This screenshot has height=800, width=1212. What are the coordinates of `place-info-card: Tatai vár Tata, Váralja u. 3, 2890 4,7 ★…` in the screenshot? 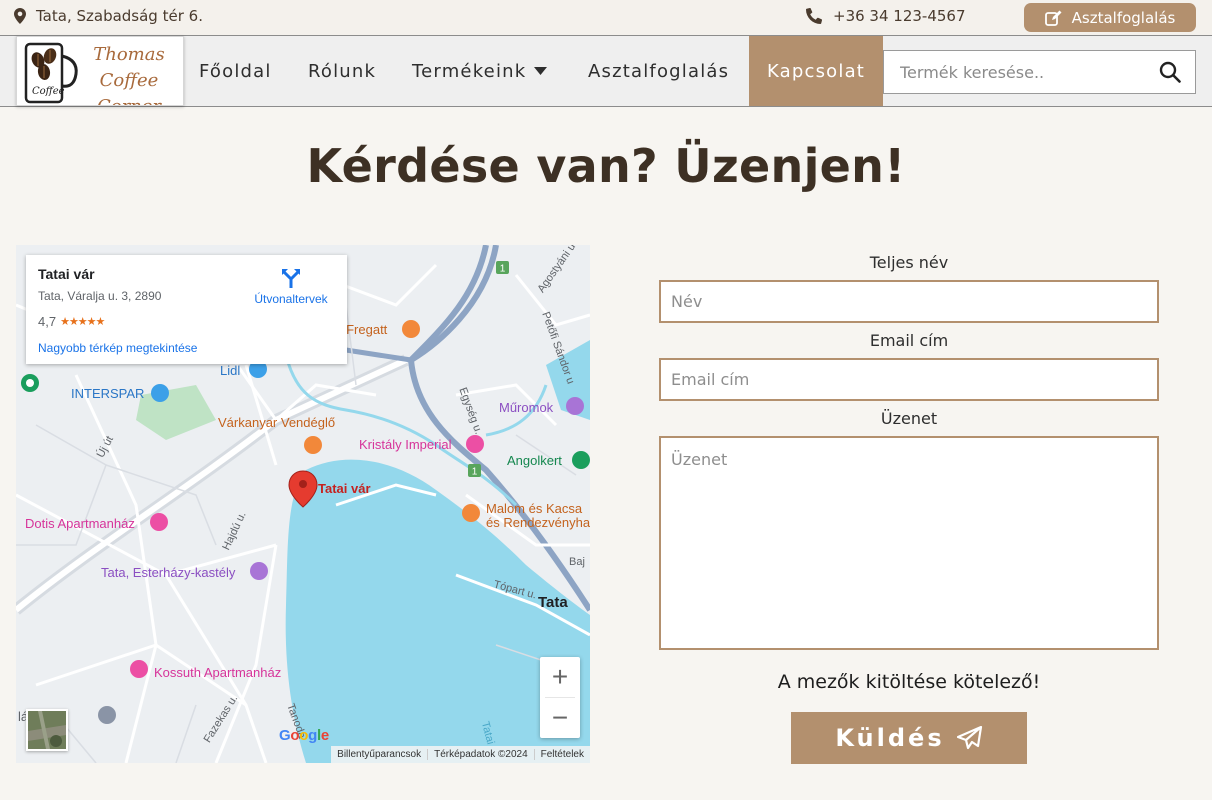 It's located at (186, 309).